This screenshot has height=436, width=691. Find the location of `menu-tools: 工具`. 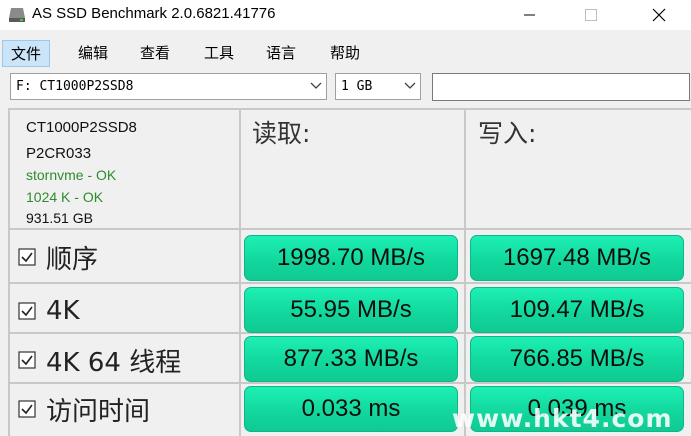

menu-tools: 工具 is located at coordinates (219, 53).